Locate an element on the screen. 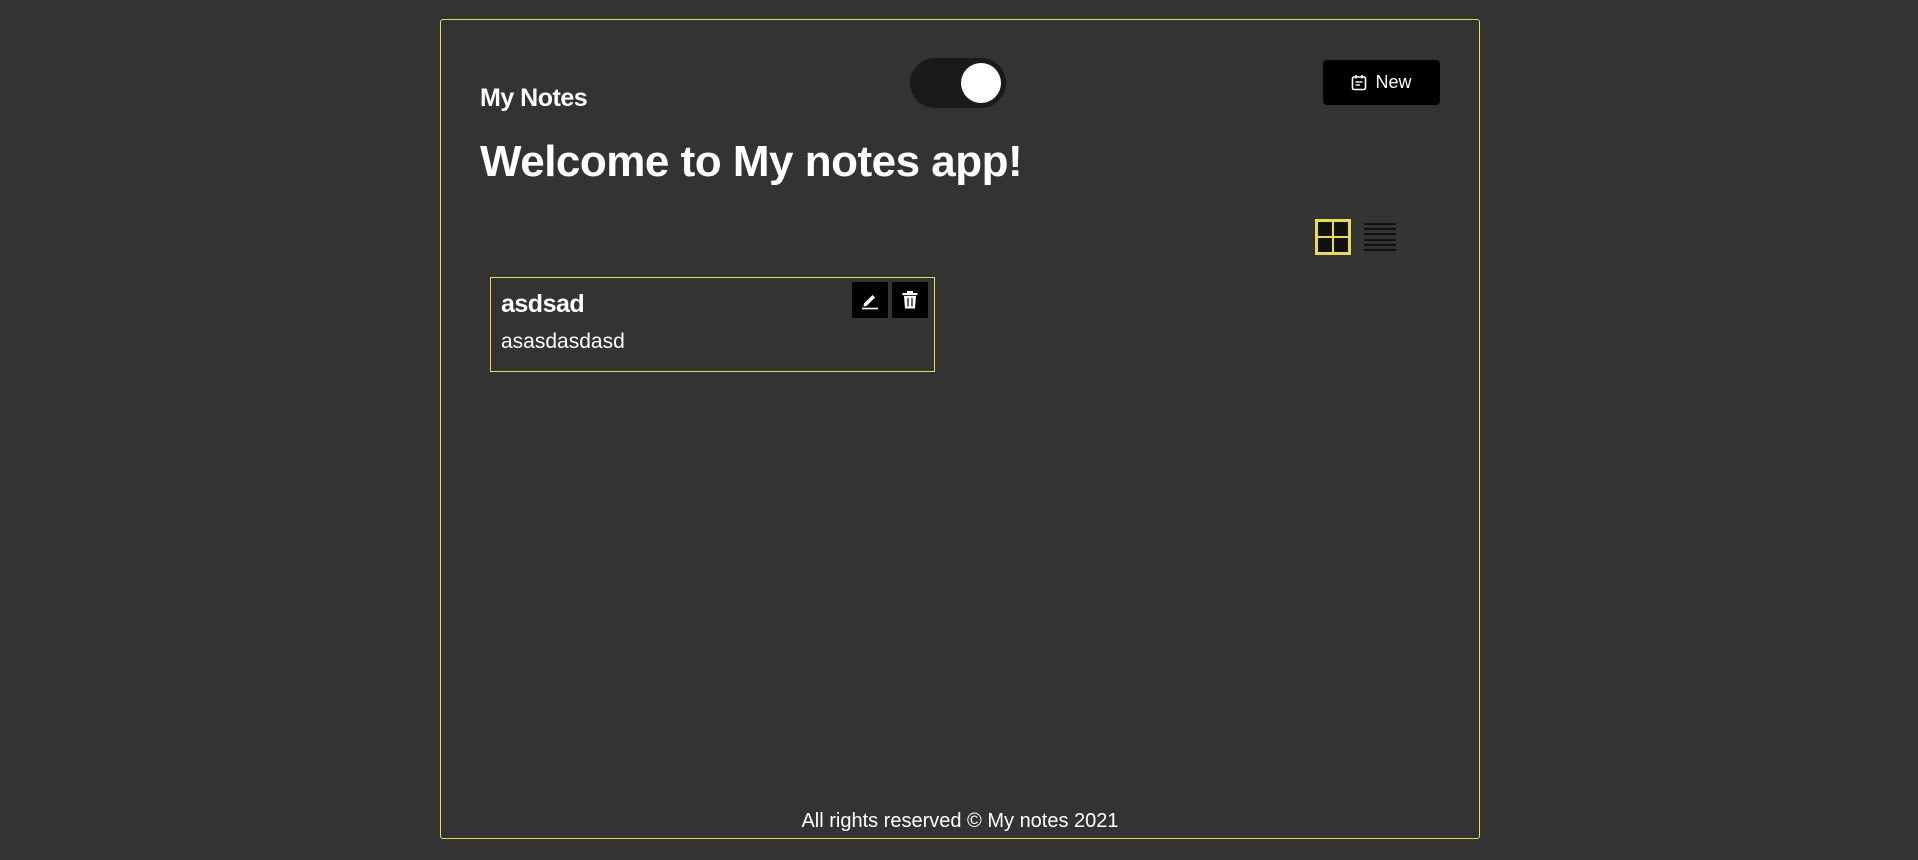  delete-note-button is located at coordinates (910, 300).